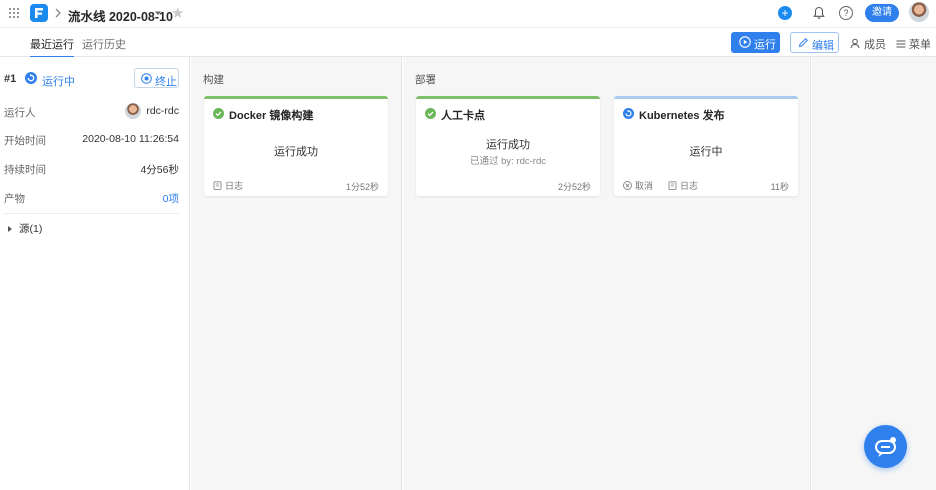  I want to click on run-number: #1, so click(10, 79).